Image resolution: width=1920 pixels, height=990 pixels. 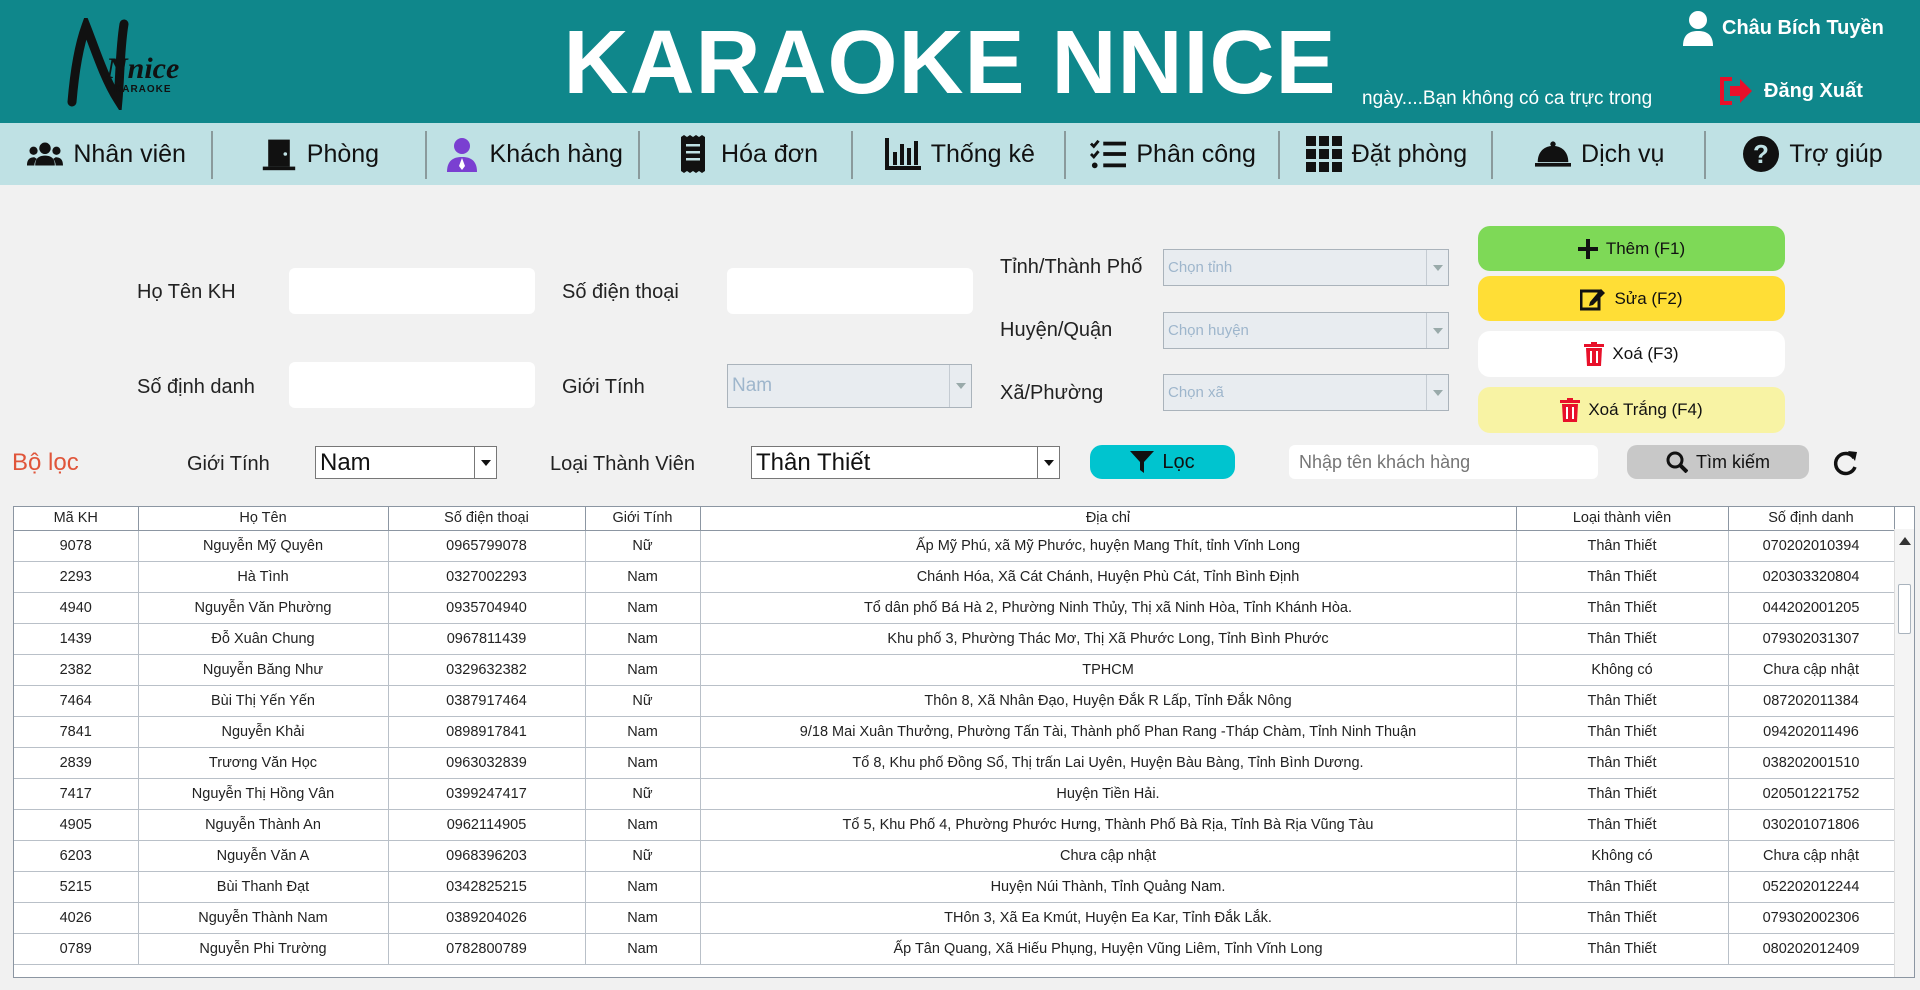 I want to click on column-header: Giới Tính, so click(x=643, y=519).